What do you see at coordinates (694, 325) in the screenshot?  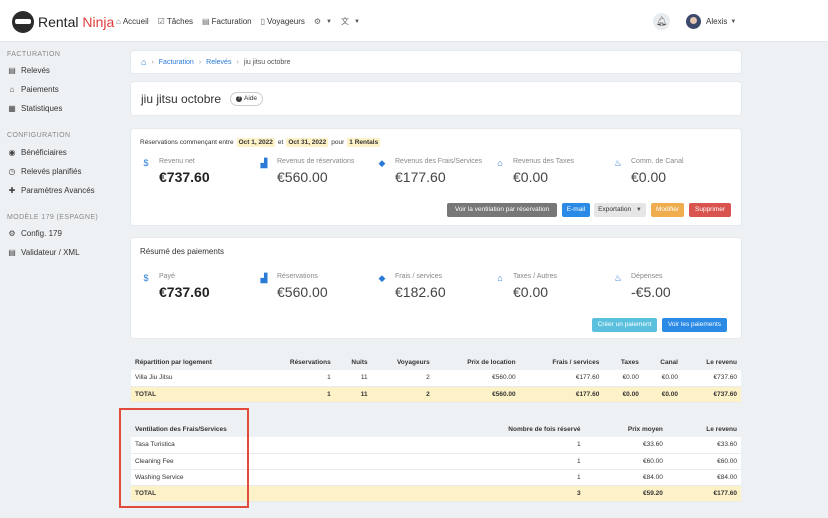 I see `view-payments-button: Voir les paiements` at bounding box center [694, 325].